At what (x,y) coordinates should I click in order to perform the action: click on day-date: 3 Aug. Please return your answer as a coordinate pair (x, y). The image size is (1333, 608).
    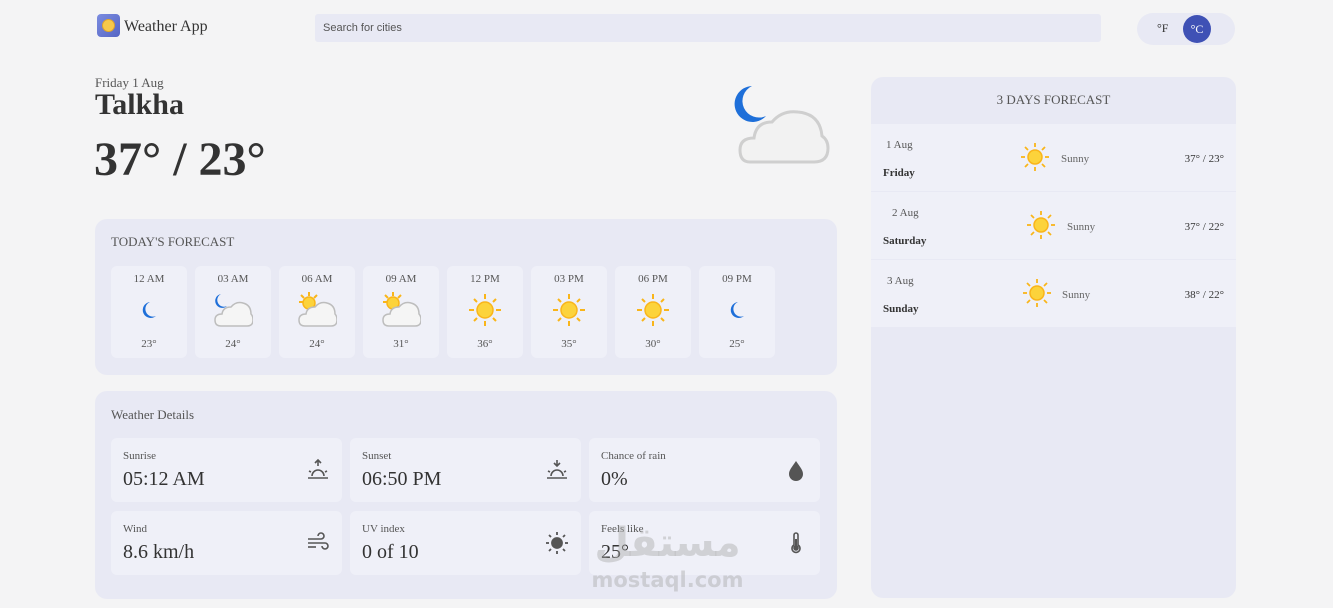
    Looking at the image, I should click on (900, 281).